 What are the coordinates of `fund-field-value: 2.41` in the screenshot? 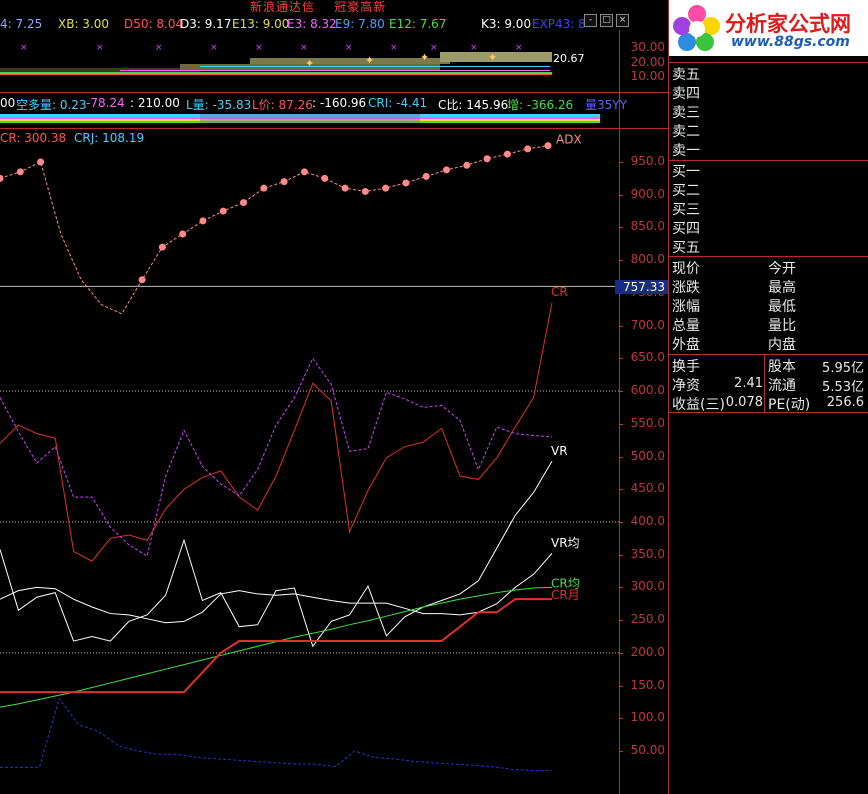 It's located at (748, 383).